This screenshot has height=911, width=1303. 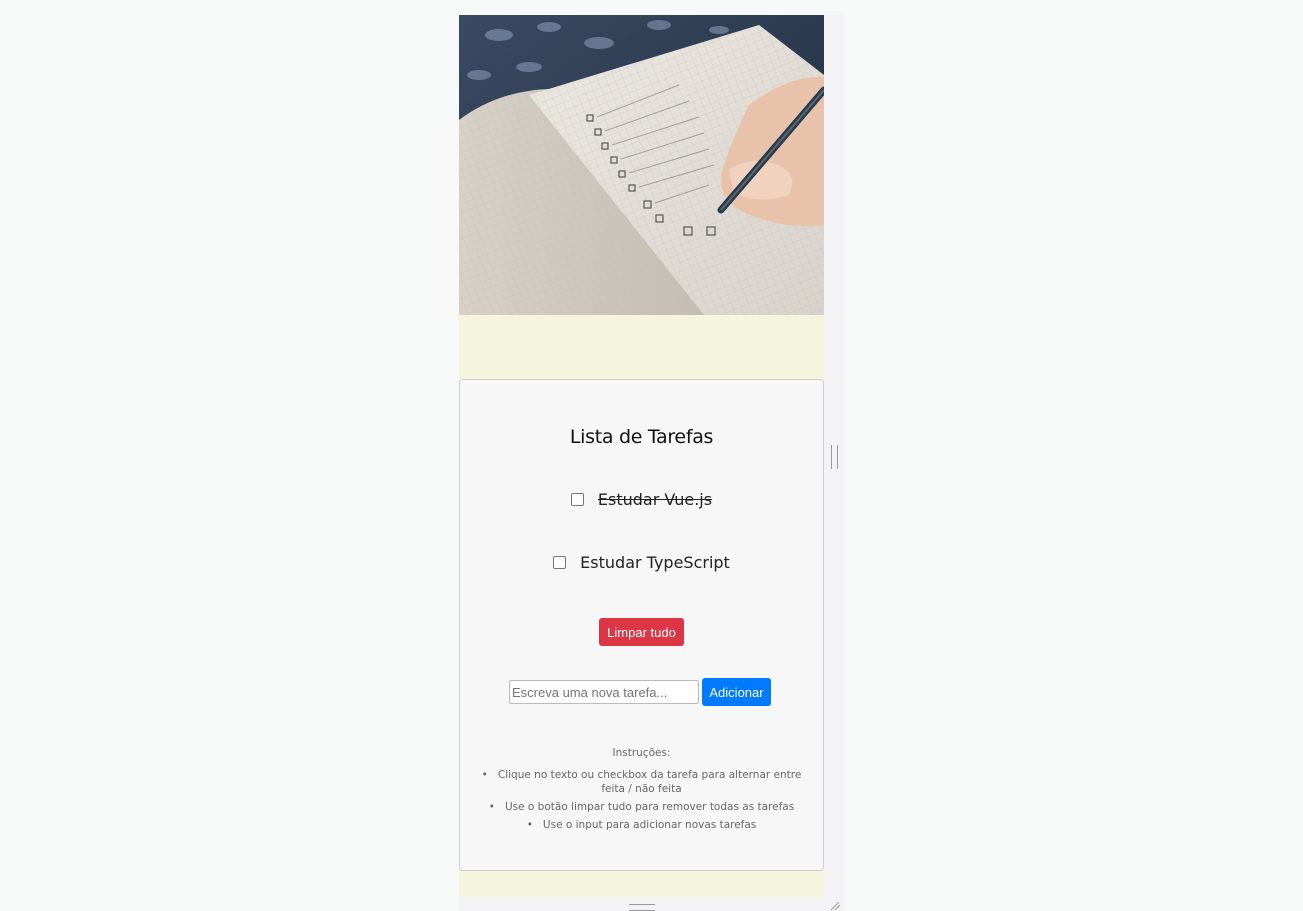 What do you see at coordinates (642, 907) in the screenshot?
I see `bottom-resize-handle` at bounding box center [642, 907].